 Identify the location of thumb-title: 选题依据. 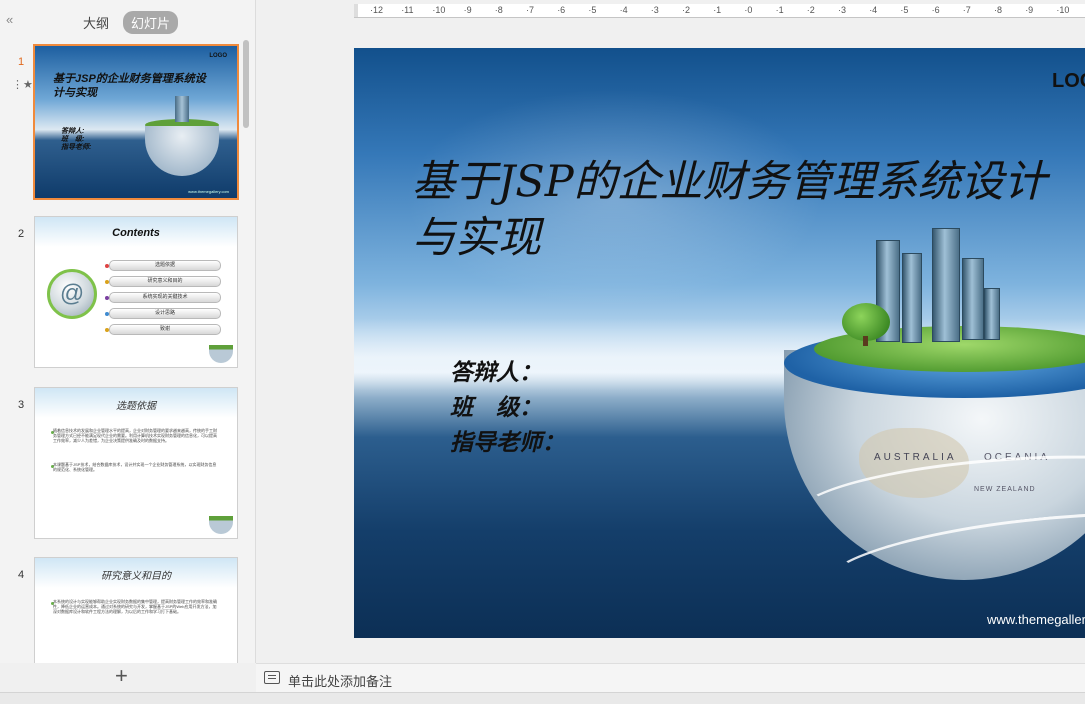
(136, 406).